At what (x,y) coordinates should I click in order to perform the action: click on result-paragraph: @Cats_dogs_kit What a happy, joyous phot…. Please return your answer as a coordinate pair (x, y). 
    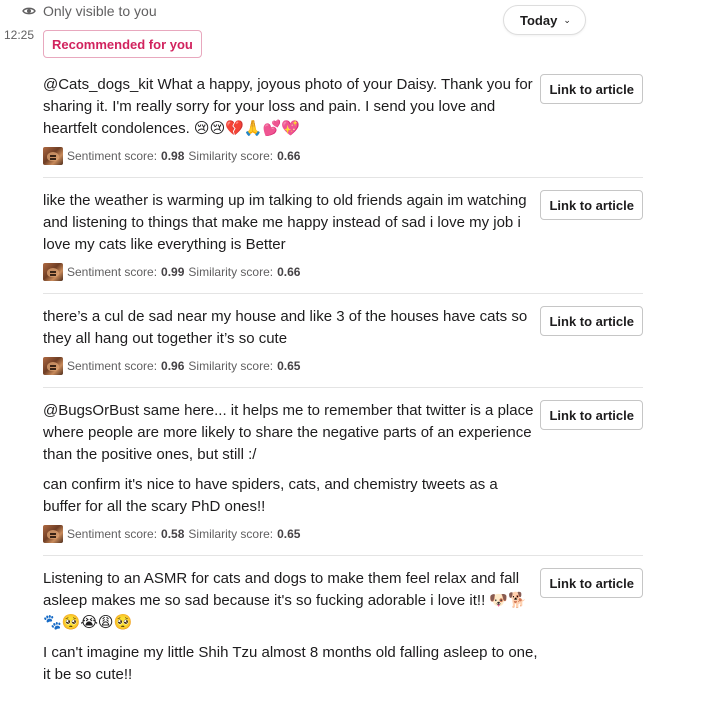
    Looking at the image, I should click on (288, 106).